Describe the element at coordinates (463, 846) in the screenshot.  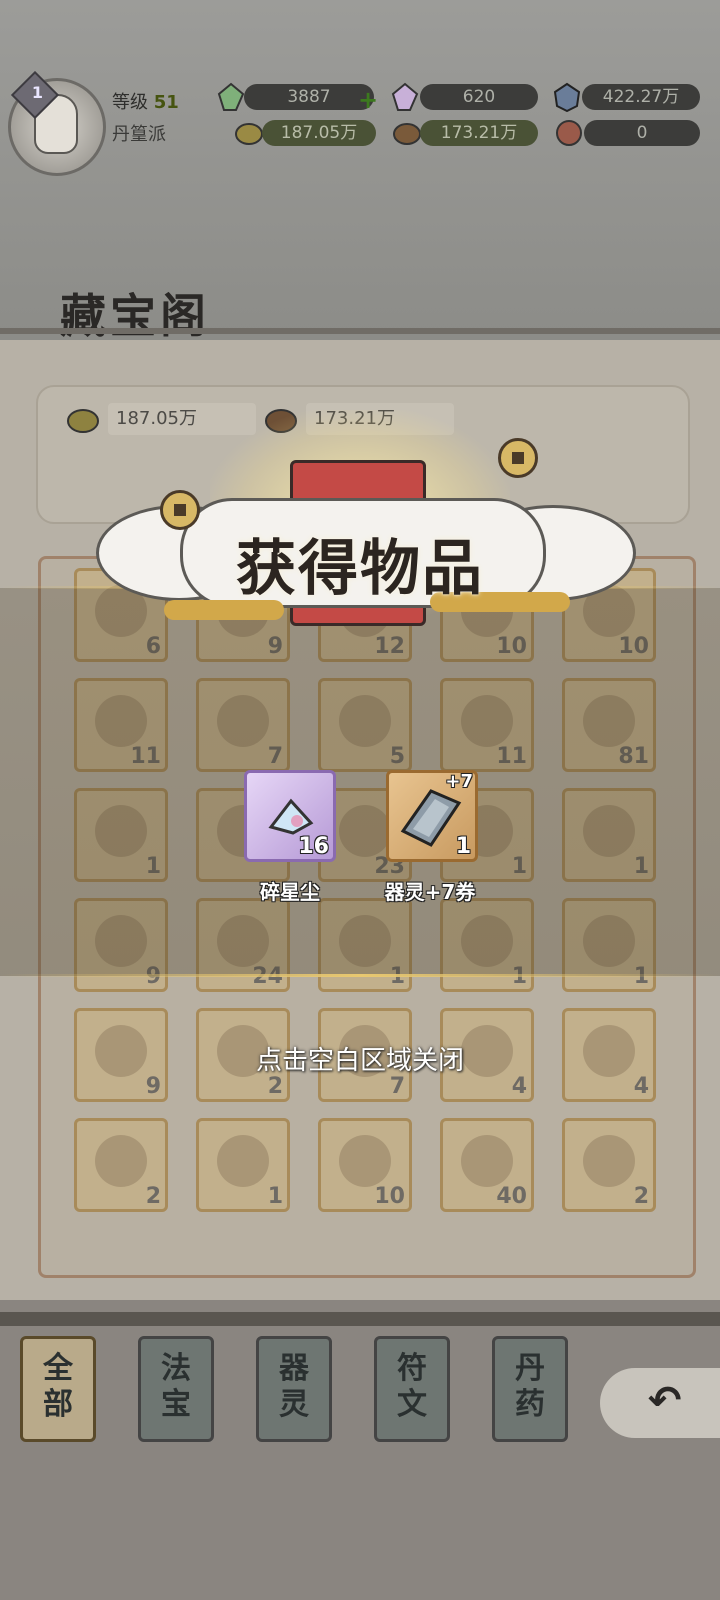
I see `reward-qty: 1` at that location.